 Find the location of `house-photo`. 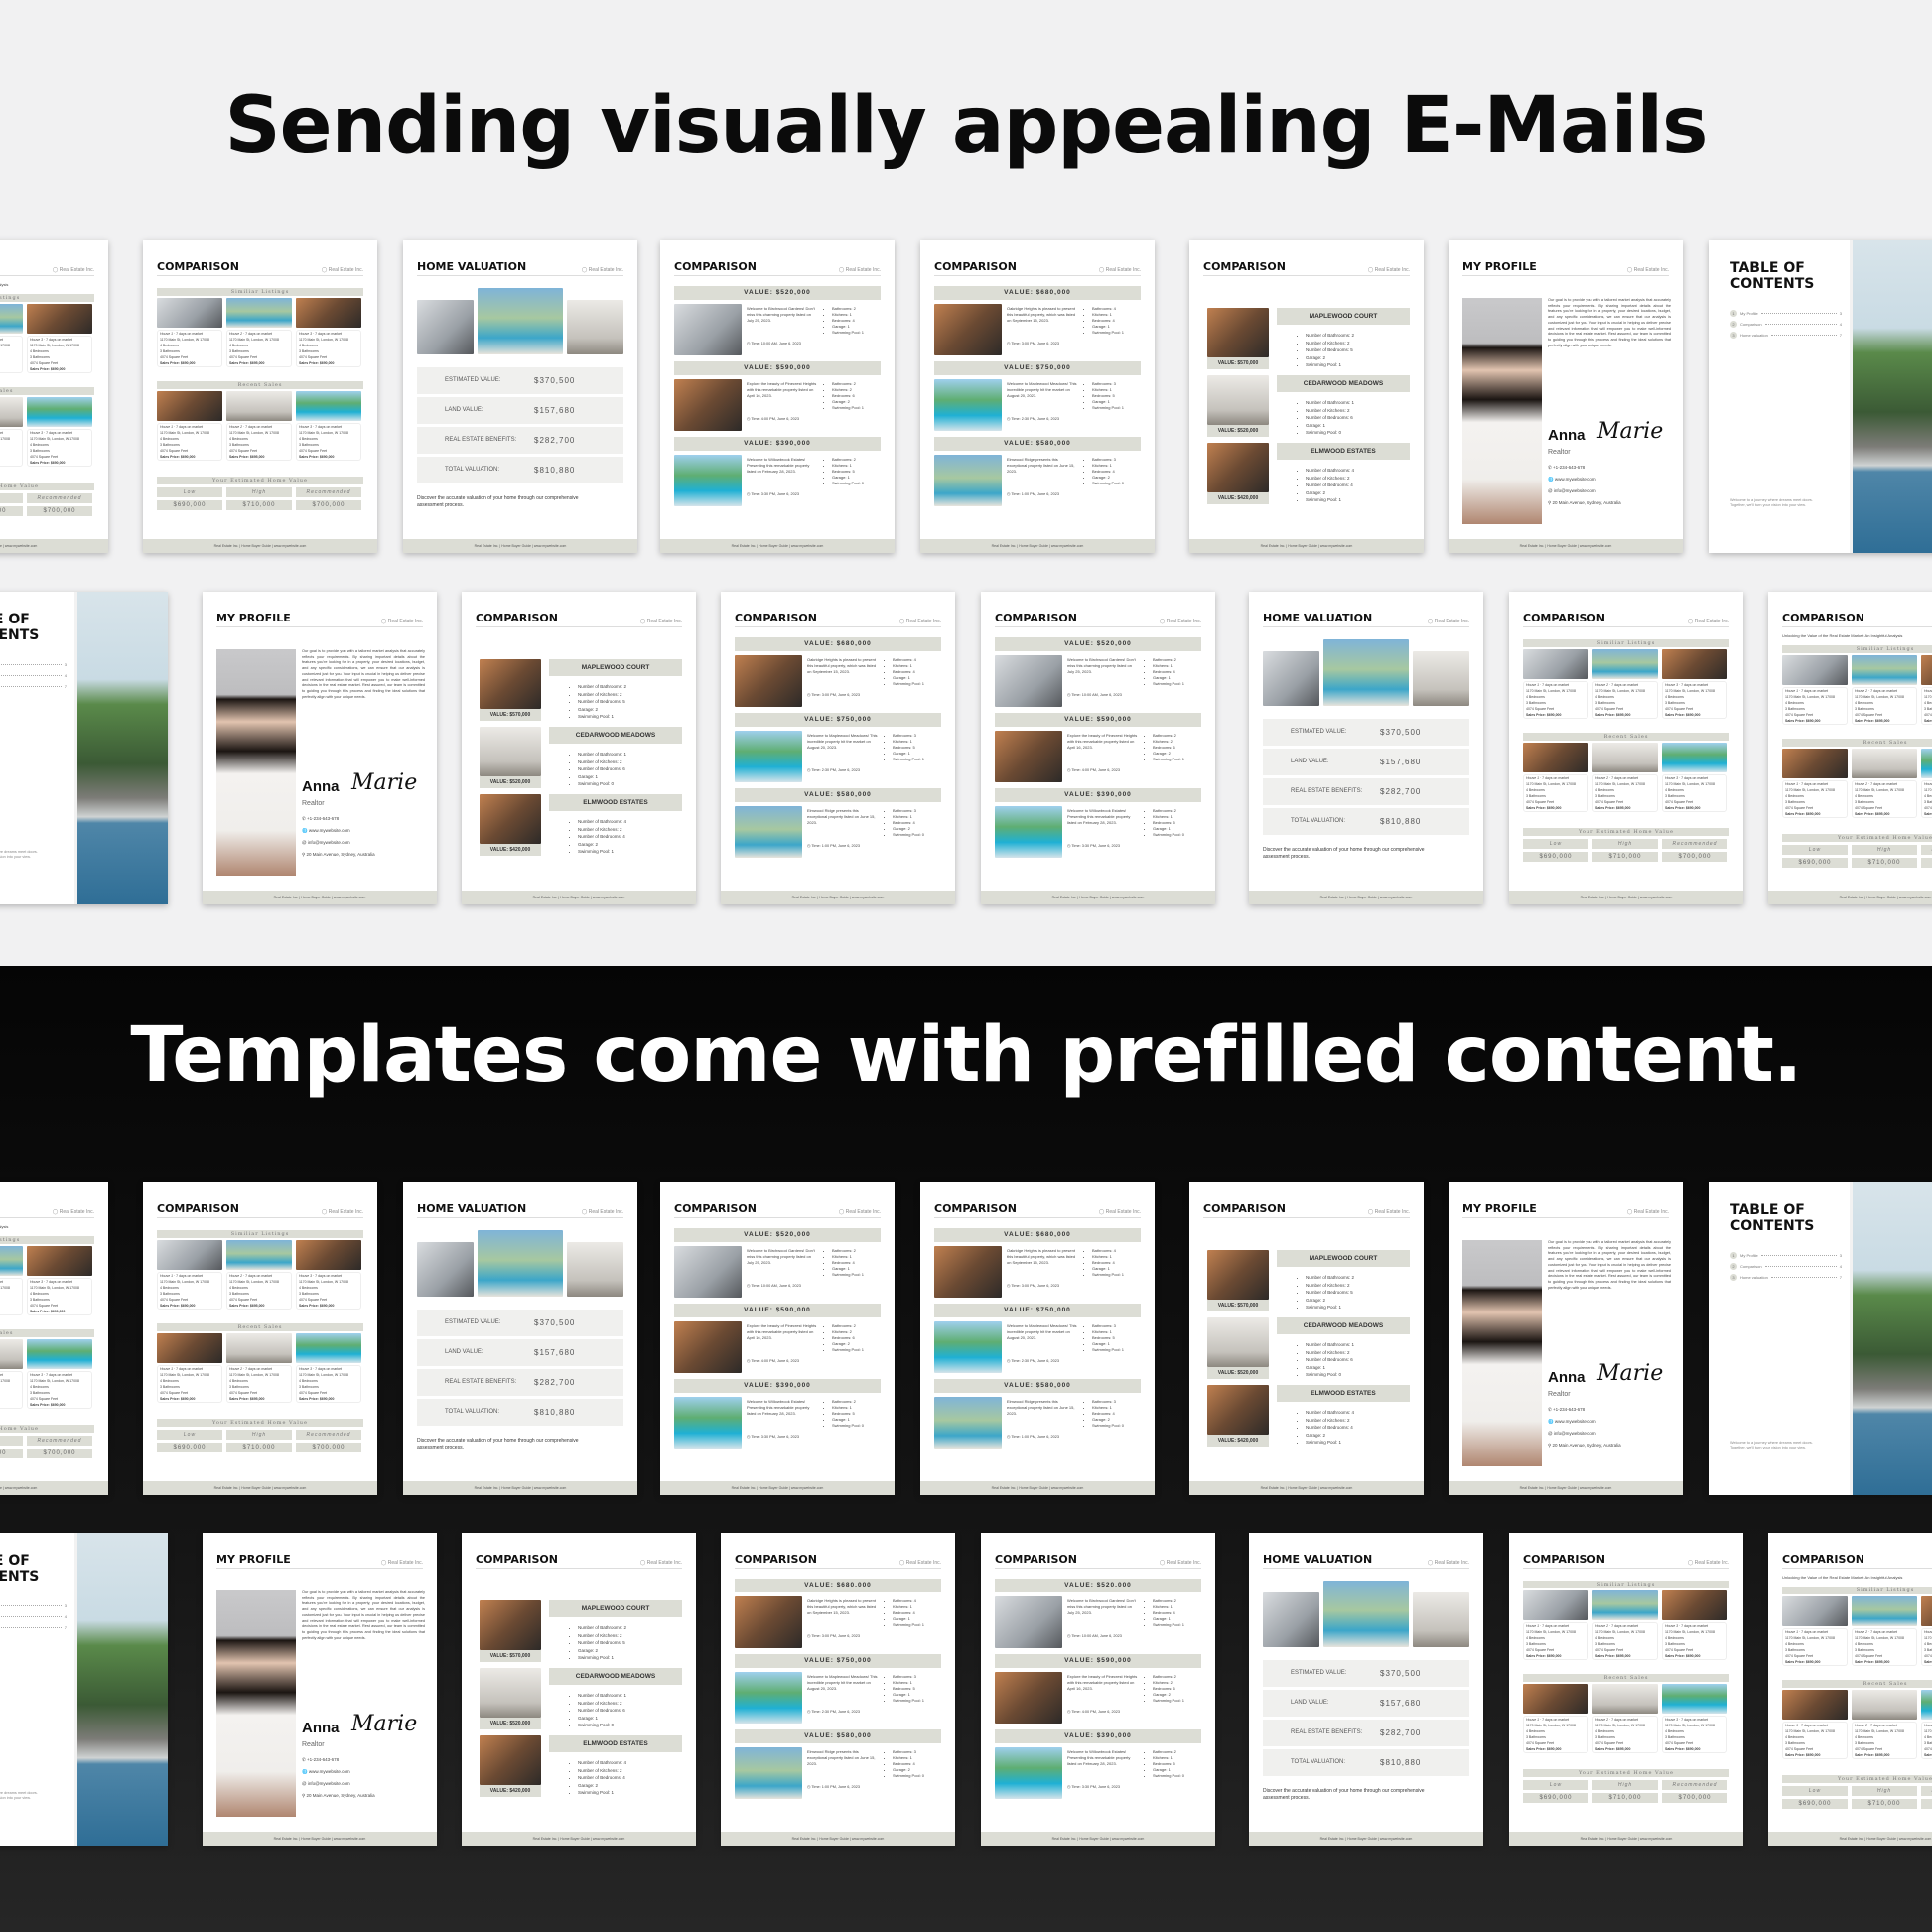

house-photo is located at coordinates (520, 321).